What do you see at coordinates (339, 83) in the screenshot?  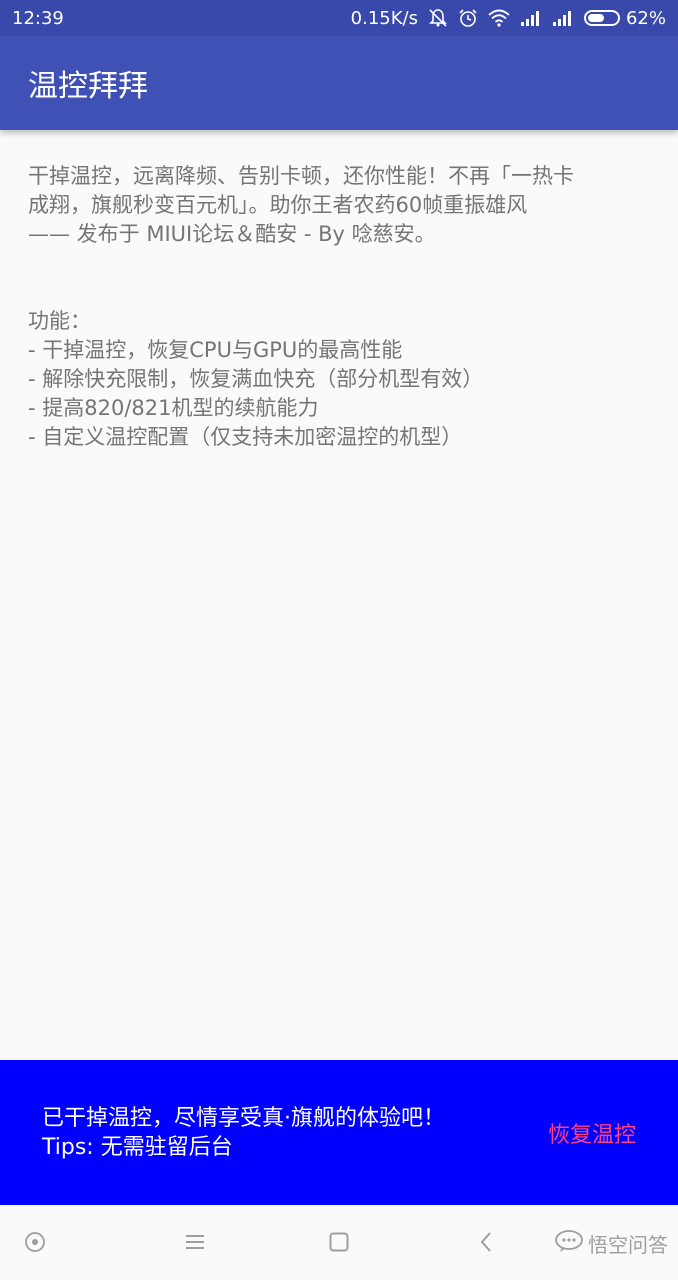 I see `app-bar: 温控拜拜` at bounding box center [339, 83].